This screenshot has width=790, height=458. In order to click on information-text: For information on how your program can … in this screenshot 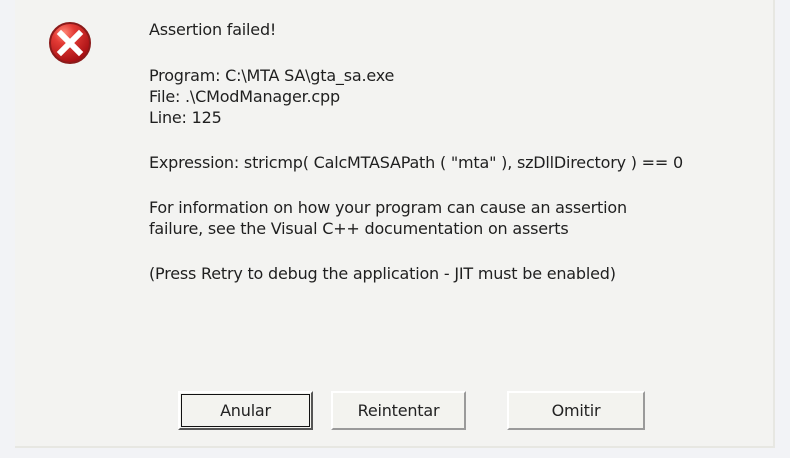, I will do `click(466, 218)`.